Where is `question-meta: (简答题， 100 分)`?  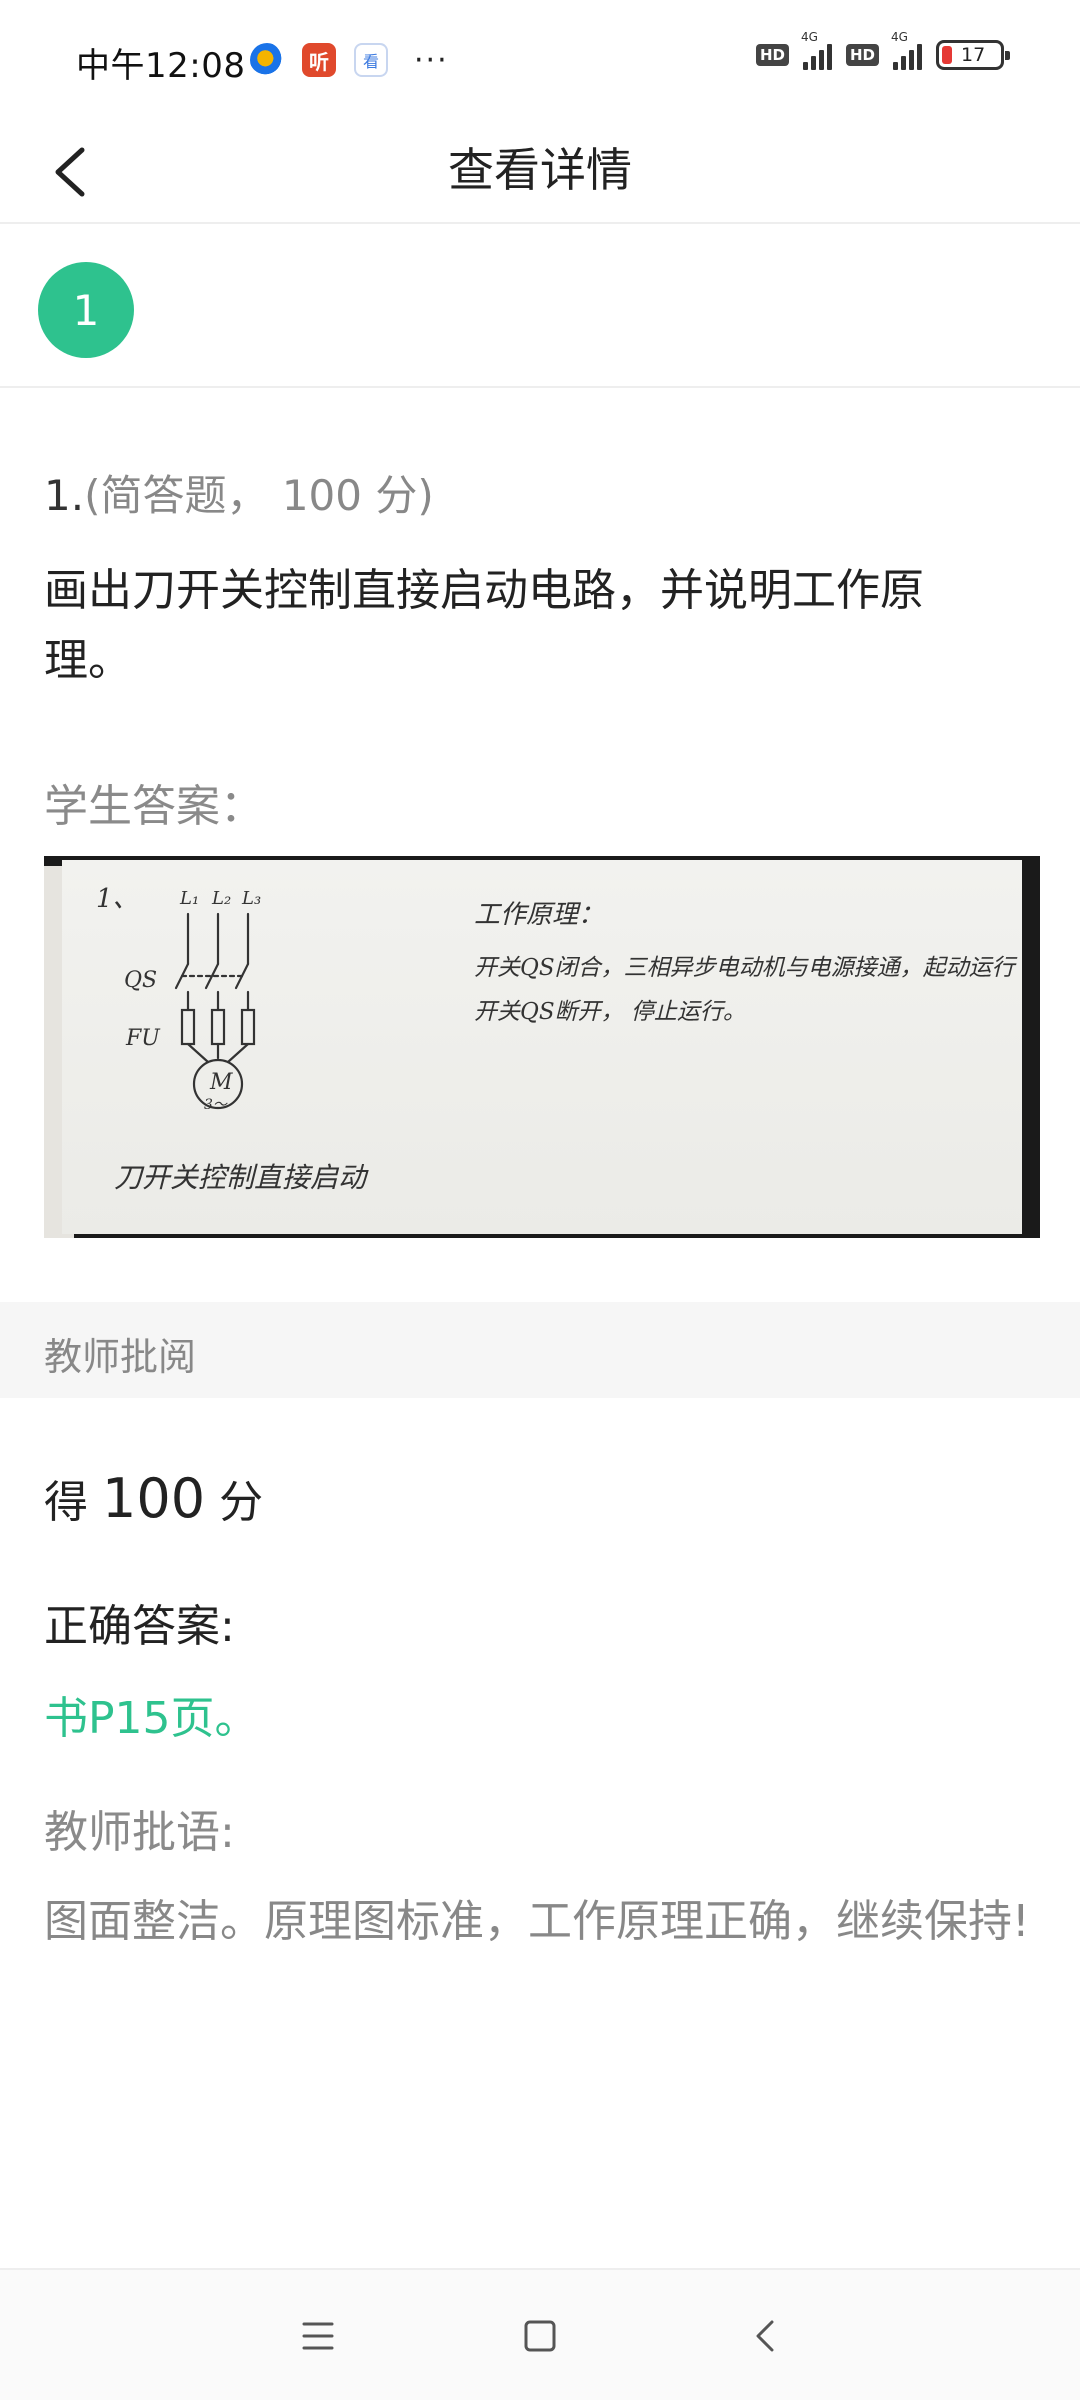 question-meta: (简答题， 100 分) is located at coordinates (259, 495).